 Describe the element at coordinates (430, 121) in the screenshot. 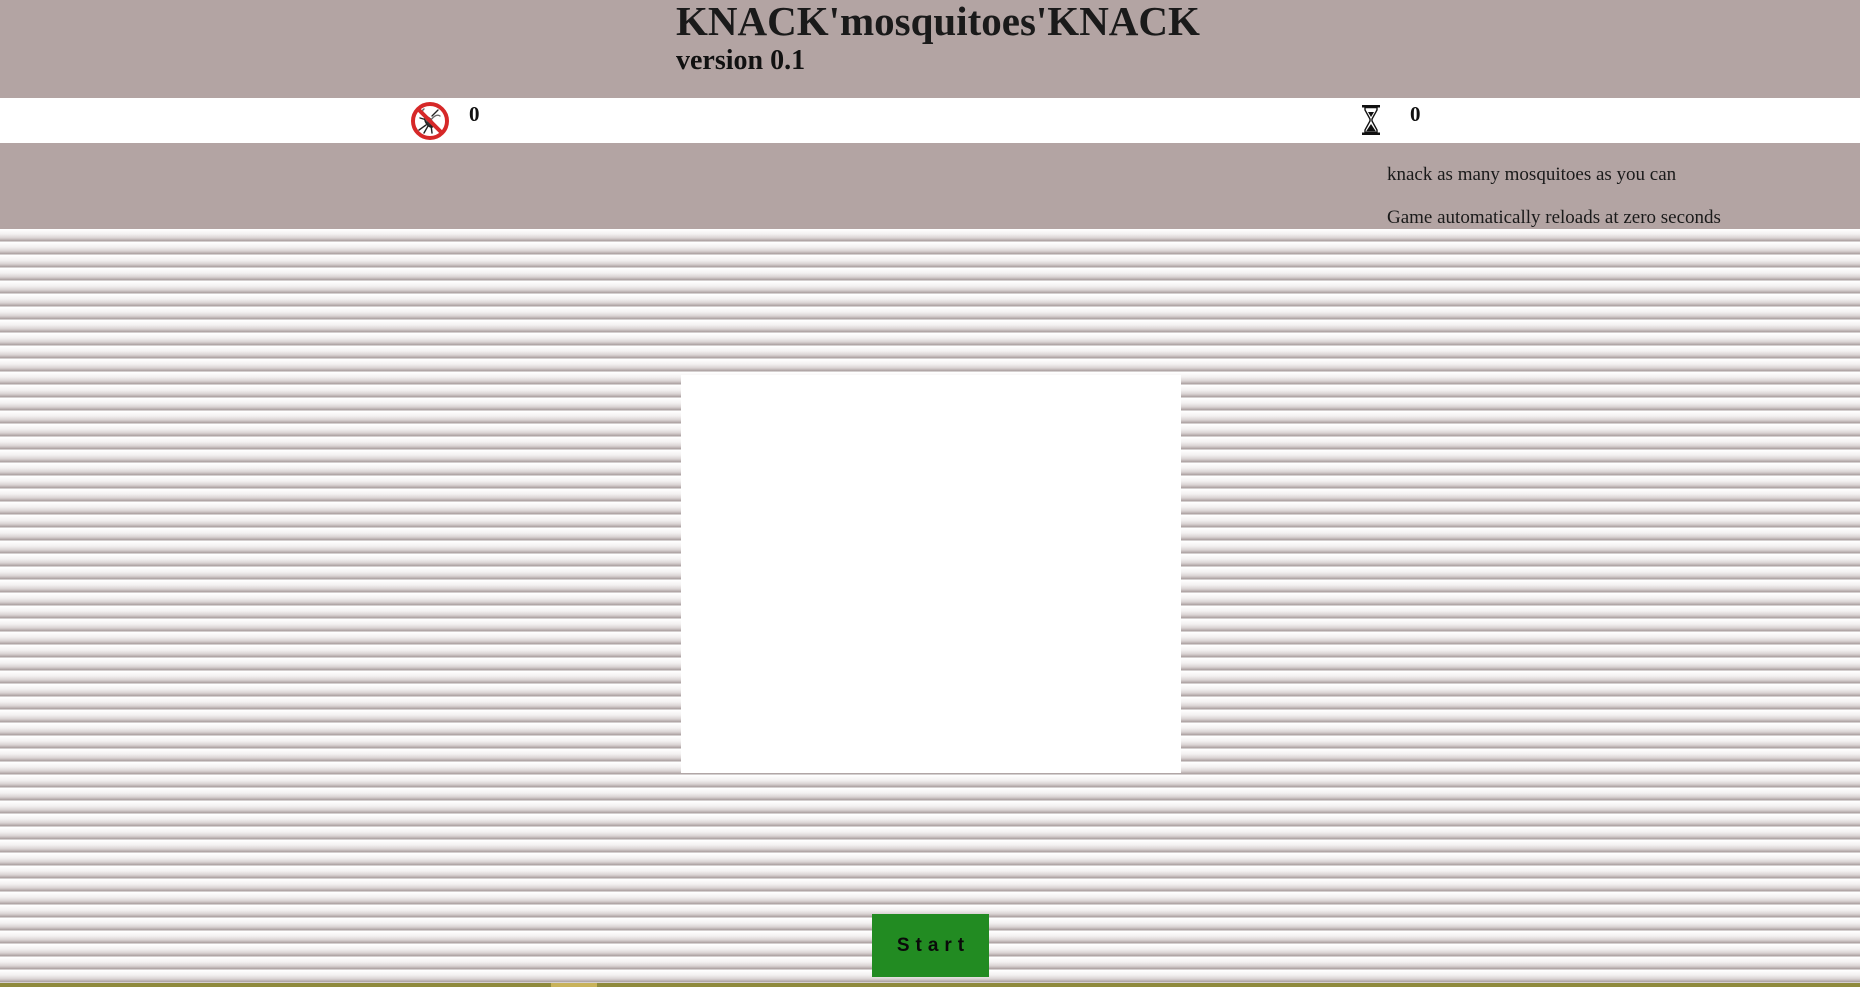

I see `no-mosquito-icon` at that location.